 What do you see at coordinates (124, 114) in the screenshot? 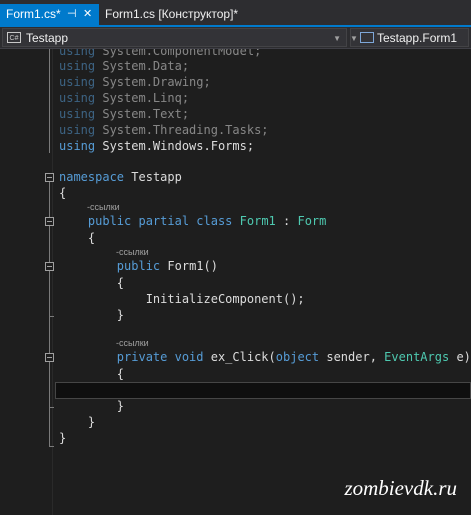
I see `code-line-using-5: using System.Text;` at bounding box center [124, 114].